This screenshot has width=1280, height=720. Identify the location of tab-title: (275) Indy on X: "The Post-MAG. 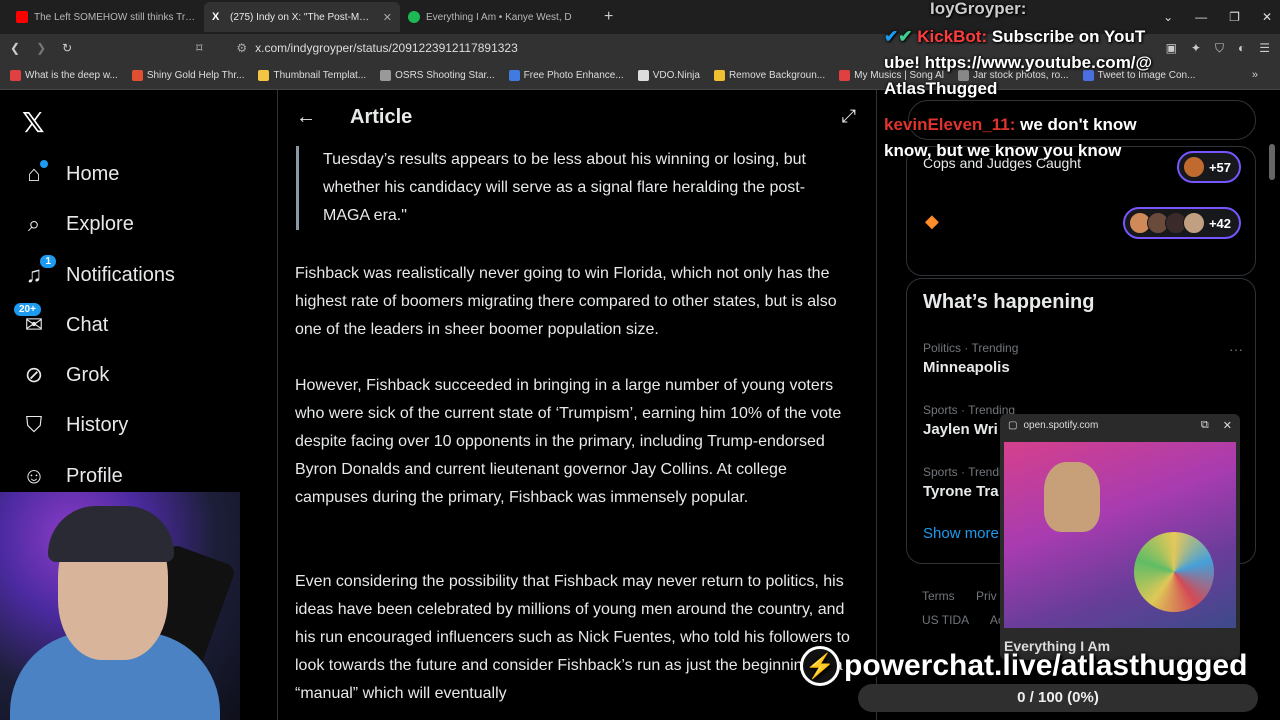
(301, 17).